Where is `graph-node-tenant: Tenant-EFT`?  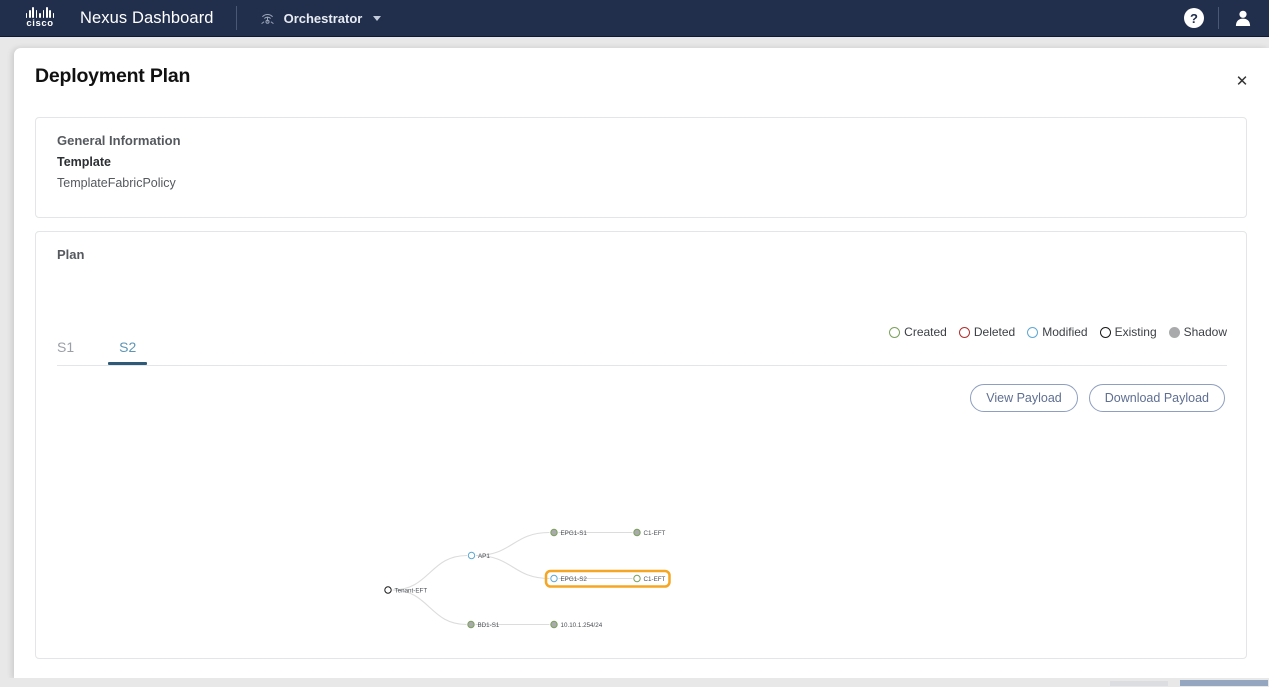
graph-node-tenant: Tenant-EFT is located at coordinates (406, 590).